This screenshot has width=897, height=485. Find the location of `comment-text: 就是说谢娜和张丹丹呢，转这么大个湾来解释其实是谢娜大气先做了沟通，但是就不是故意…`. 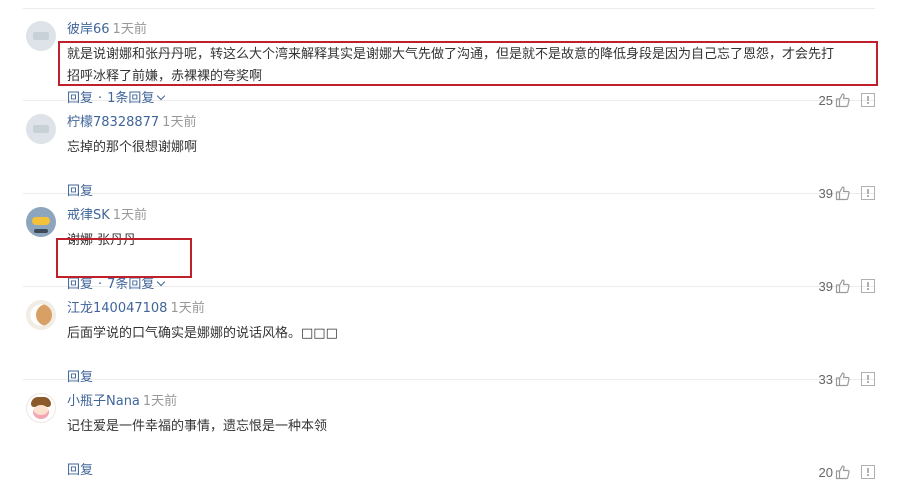

comment-text: 就是说谢娜和张丹丹呢，转这么大个湾来解释其实是谢娜大气先做了沟通，但是就不是故意… is located at coordinates (451, 65).